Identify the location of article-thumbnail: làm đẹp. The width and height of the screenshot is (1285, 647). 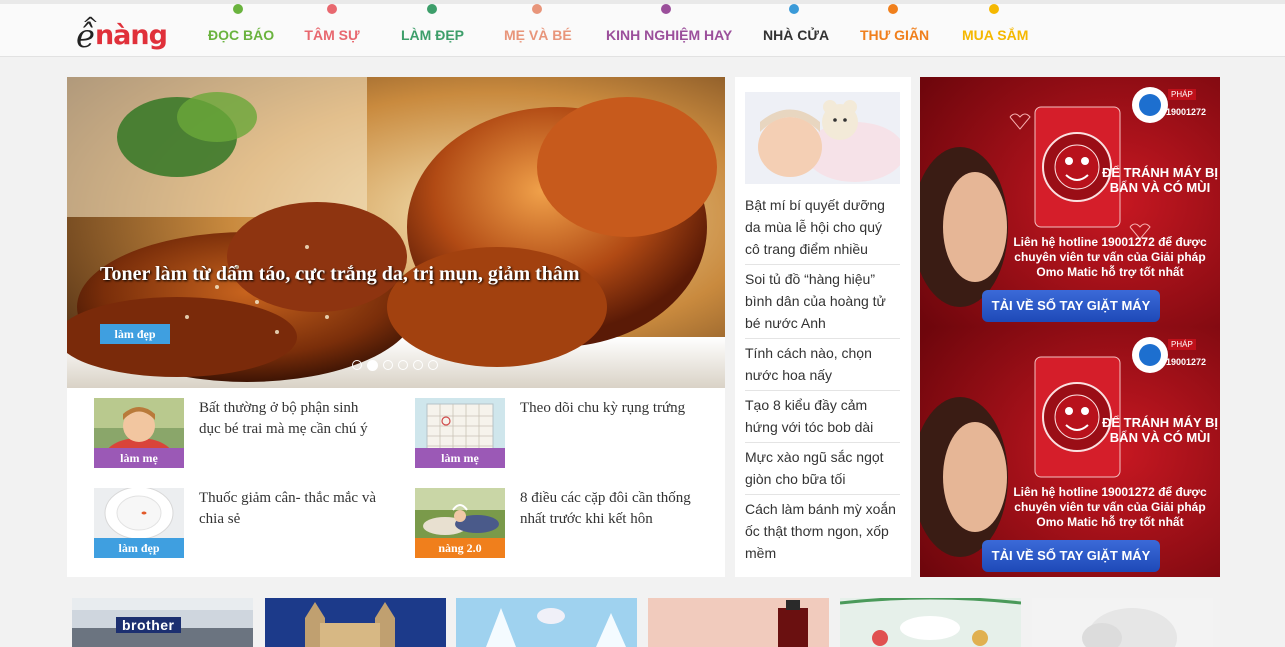
(139, 523).